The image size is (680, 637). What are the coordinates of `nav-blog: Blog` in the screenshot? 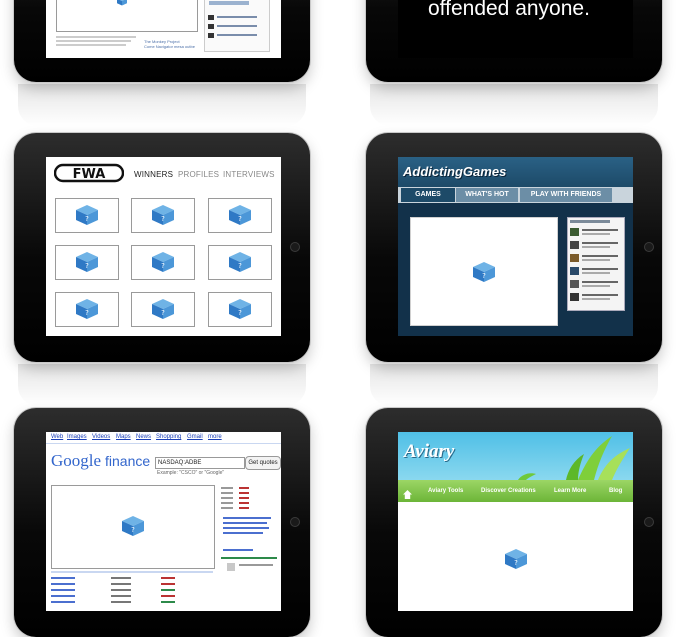 It's located at (615, 491).